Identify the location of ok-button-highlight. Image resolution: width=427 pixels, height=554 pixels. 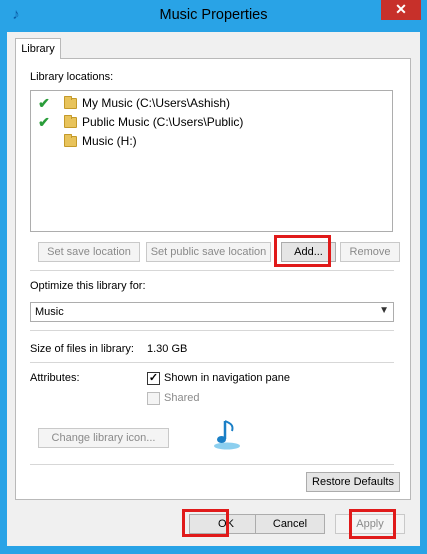
(205, 523).